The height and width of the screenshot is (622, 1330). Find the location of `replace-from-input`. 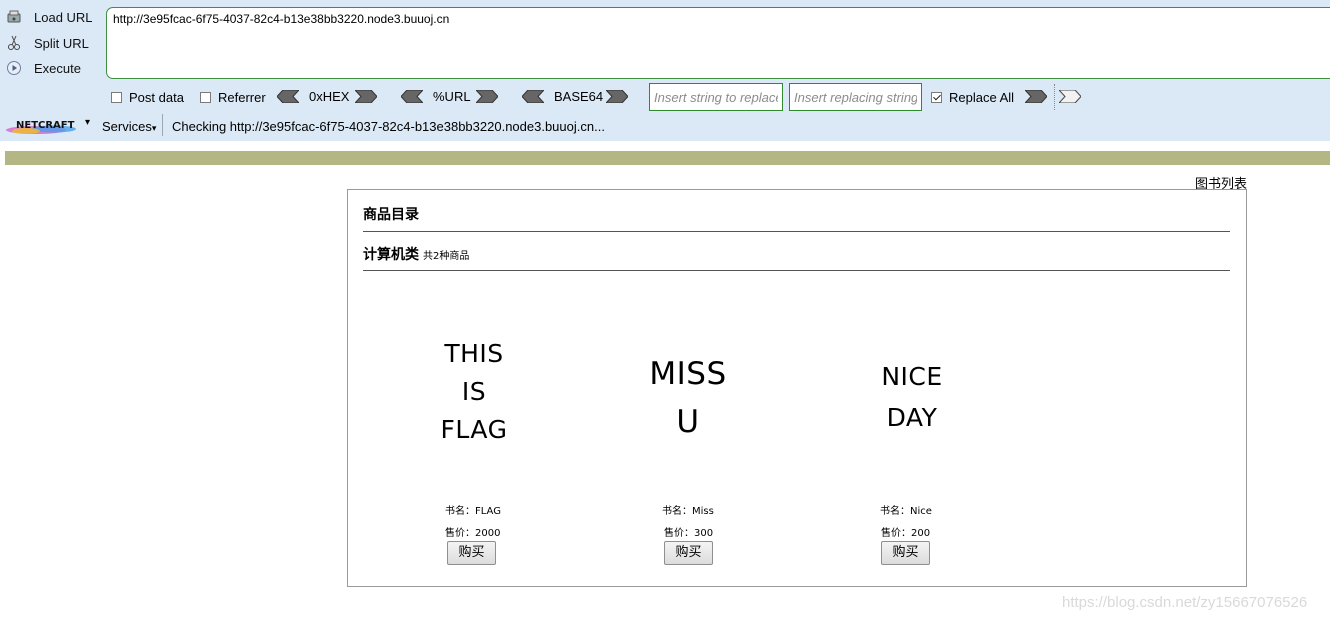

replace-from-input is located at coordinates (716, 97).